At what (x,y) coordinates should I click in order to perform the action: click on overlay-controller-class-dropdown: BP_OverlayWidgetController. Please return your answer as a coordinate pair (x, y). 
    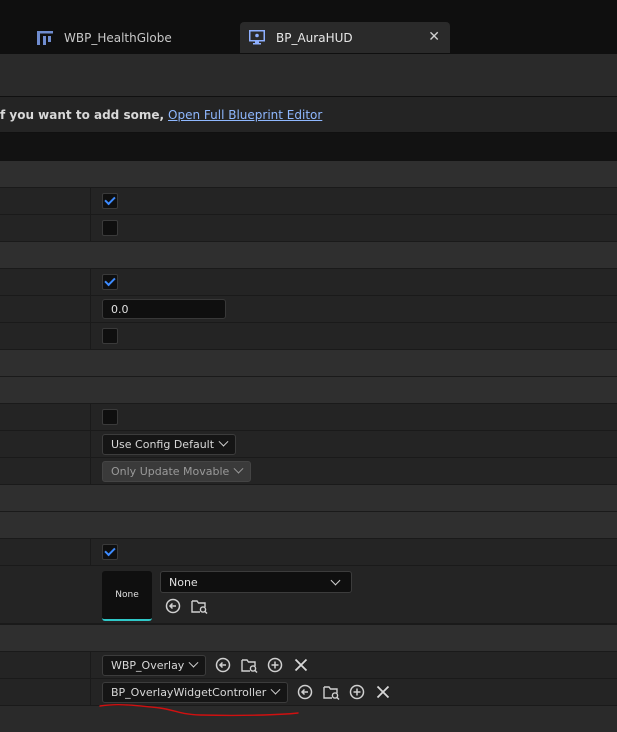
    Looking at the image, I should click on (195, 692).